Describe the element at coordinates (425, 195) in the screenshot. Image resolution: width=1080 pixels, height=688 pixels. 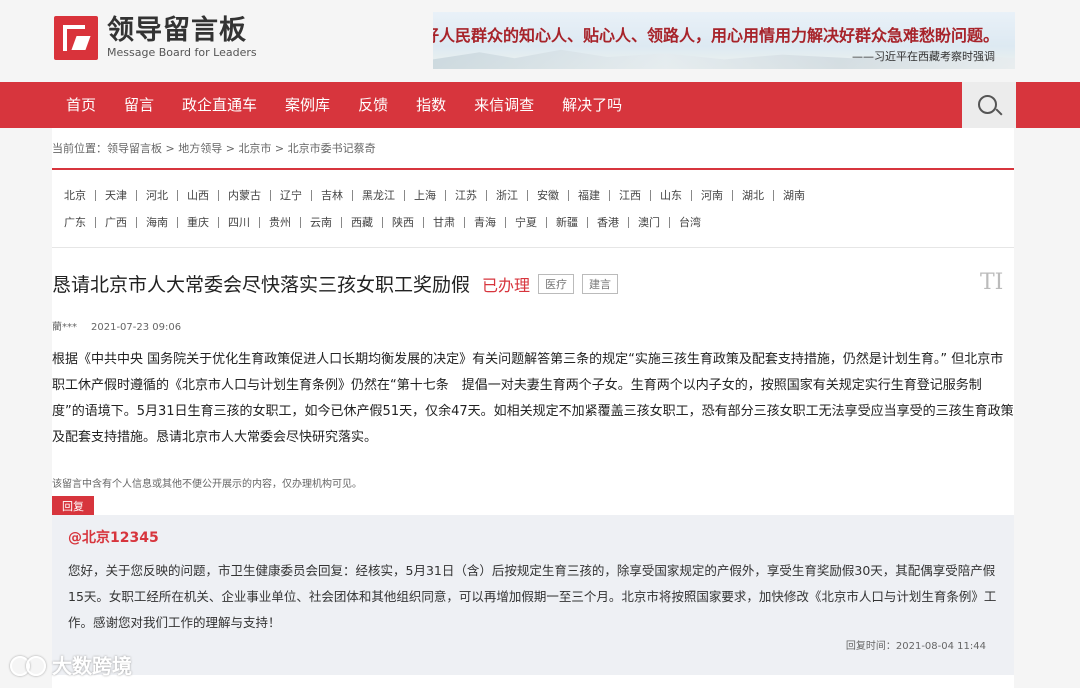
I see `region-item: 上海` at that location.